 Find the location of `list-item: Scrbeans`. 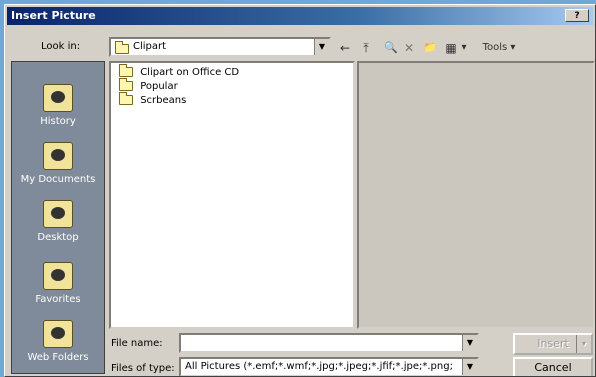

list-item: Scrbeans is located at coordinates (153, 99).